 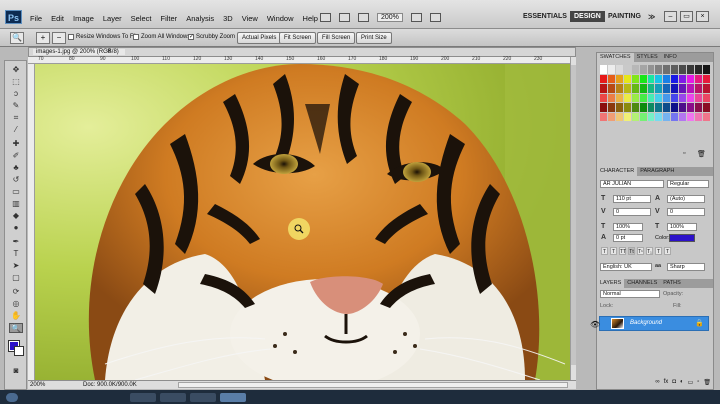 I want to click on history-brush-tool-icon: ↺, so click(x=16, y=180).